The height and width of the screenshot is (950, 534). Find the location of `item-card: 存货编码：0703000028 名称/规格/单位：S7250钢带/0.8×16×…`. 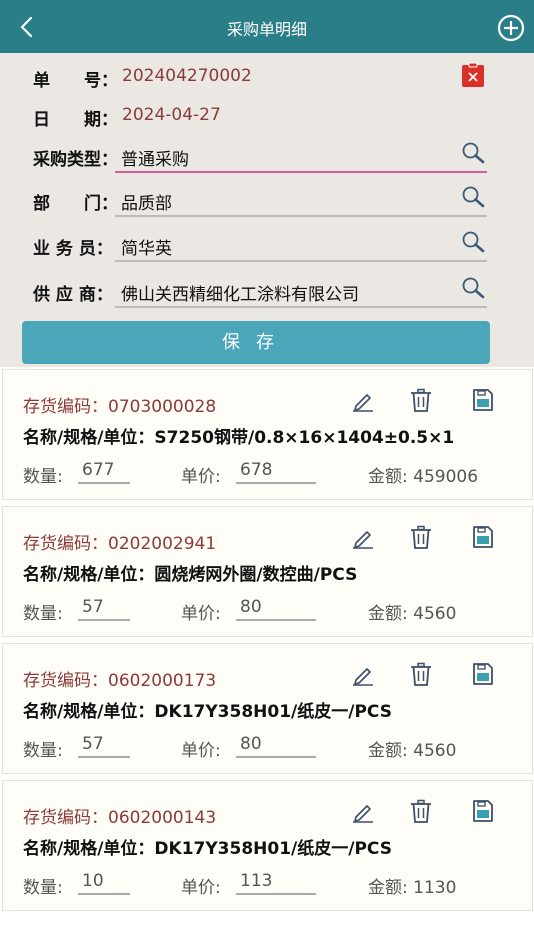

item-card: 存货编码：0703000028 名称/规格/单位：S7250钢带/0.8×16×… is located at coordinates (267, 434).